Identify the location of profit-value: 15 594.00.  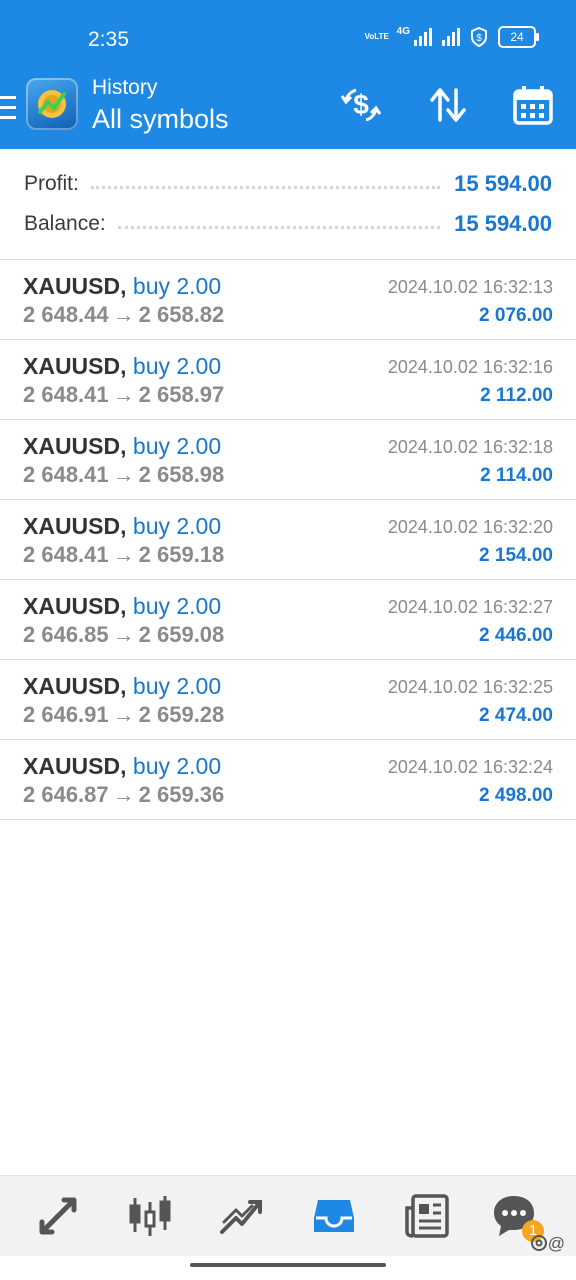
(503, 183).